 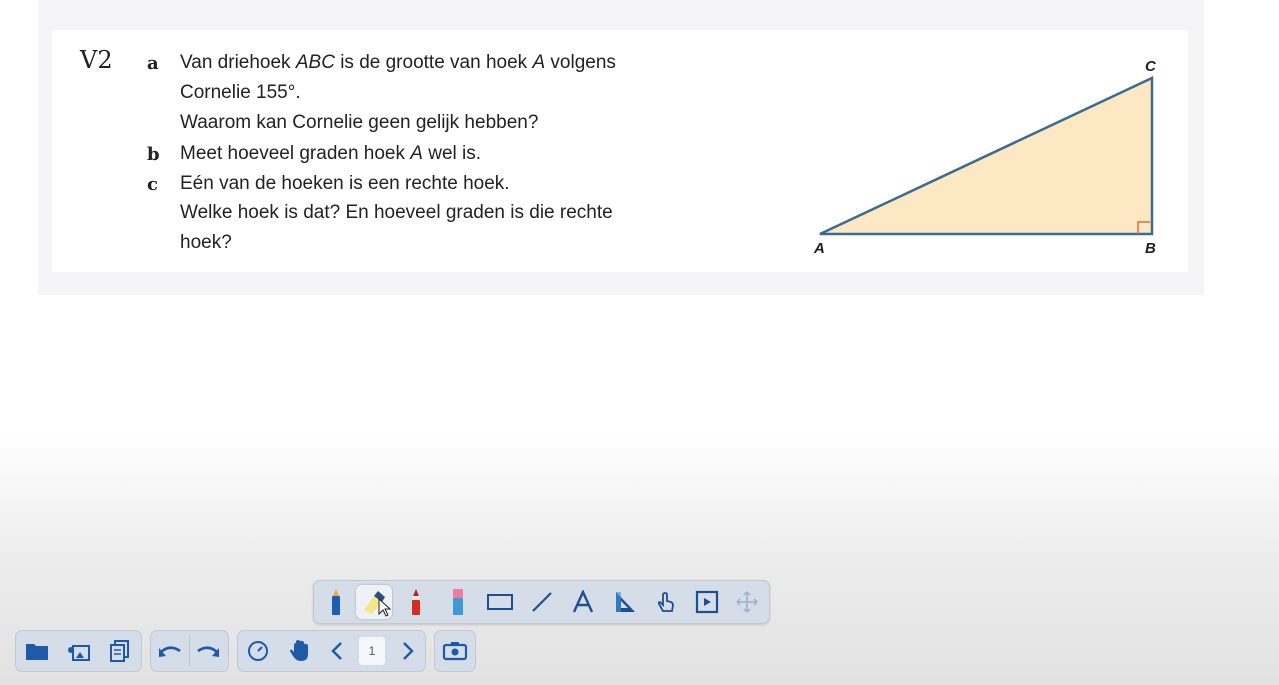 What do you see at coordinates (153, 154) in the screenshot?
I see `part-letter-b: b` at bounding box center [153, 154].